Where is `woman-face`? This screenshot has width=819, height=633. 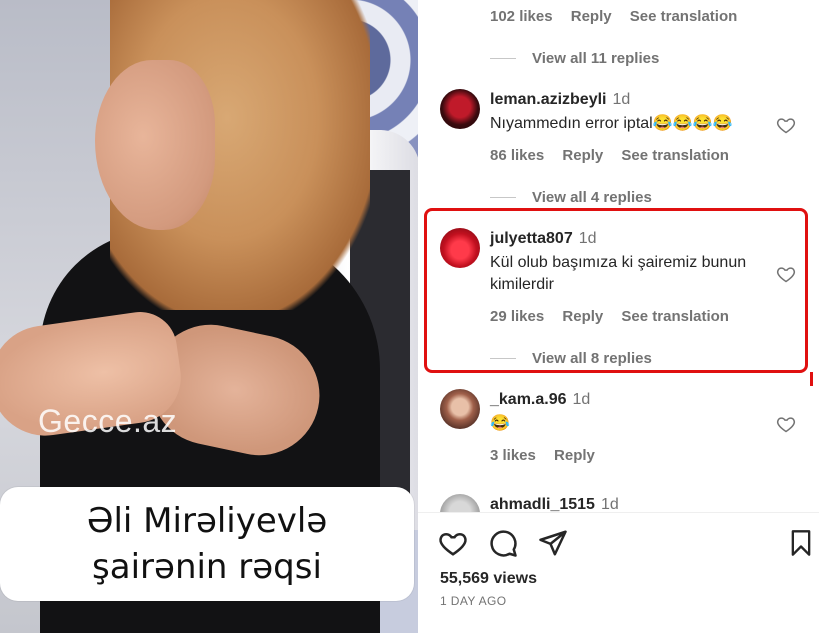 woman-face is located at coordinates (155, 145).